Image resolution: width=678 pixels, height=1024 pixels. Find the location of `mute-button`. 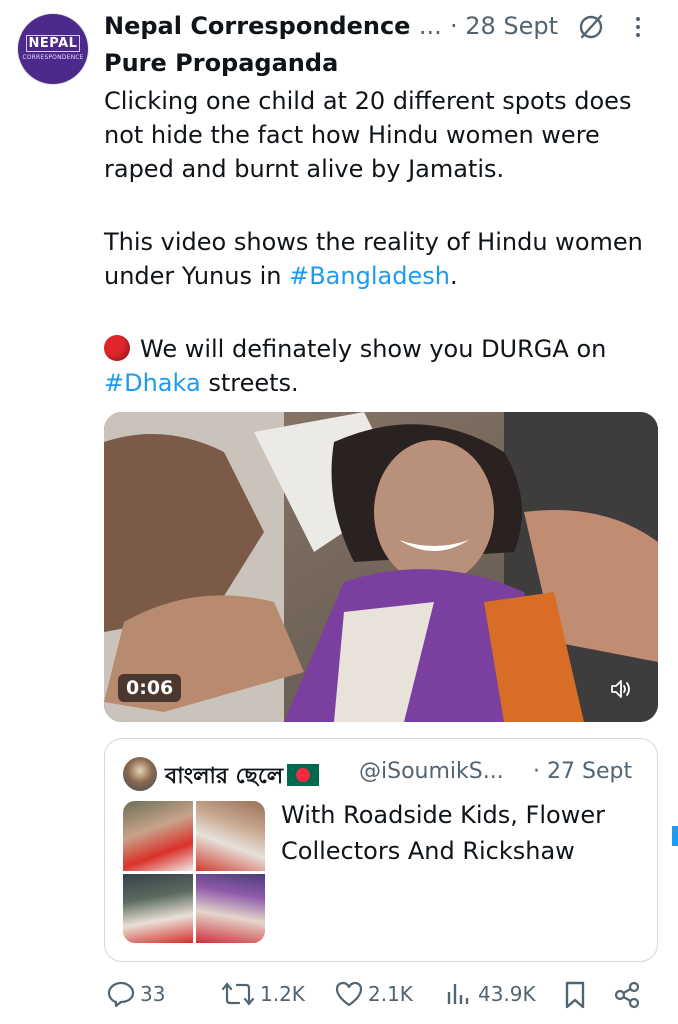

mute-button is located at coordinates (621, 689).